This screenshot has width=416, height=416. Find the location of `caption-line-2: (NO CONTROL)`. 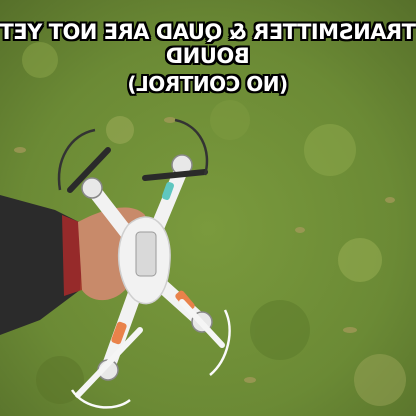

caption-line-2: (NO CONTROL) is located at coordinates (208, 84).